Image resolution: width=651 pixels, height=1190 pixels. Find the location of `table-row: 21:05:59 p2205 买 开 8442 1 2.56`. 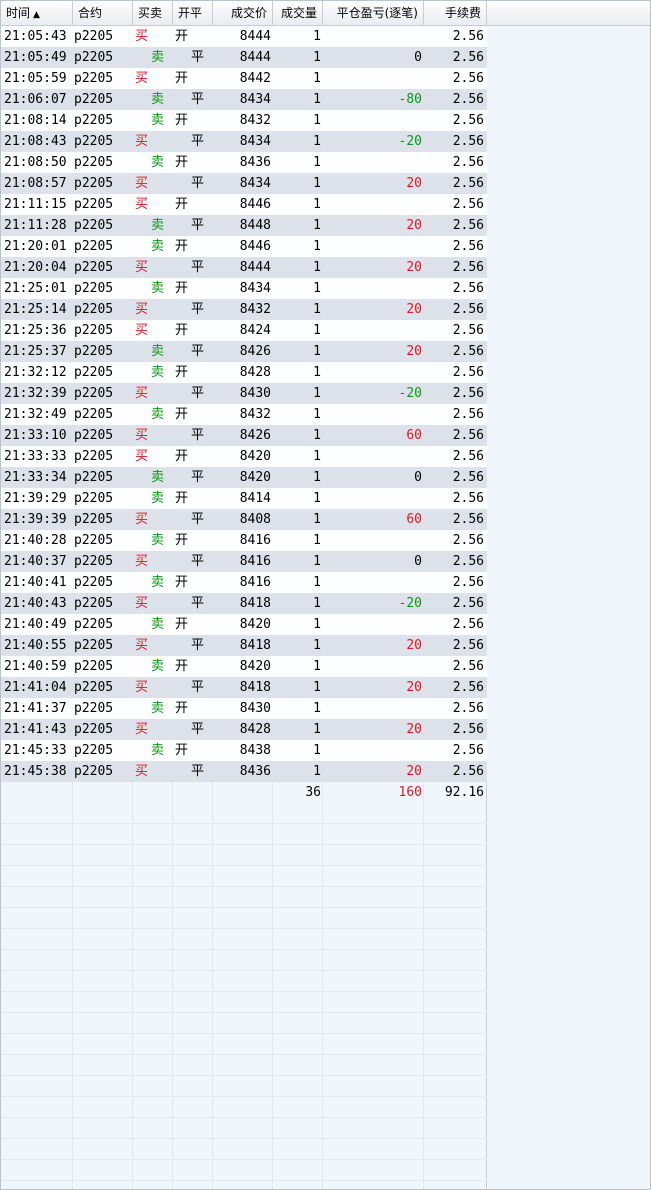

table-row: 21:05:59 p2205 买 开 8442 1 2.56 is located at coordinates (244, 78).